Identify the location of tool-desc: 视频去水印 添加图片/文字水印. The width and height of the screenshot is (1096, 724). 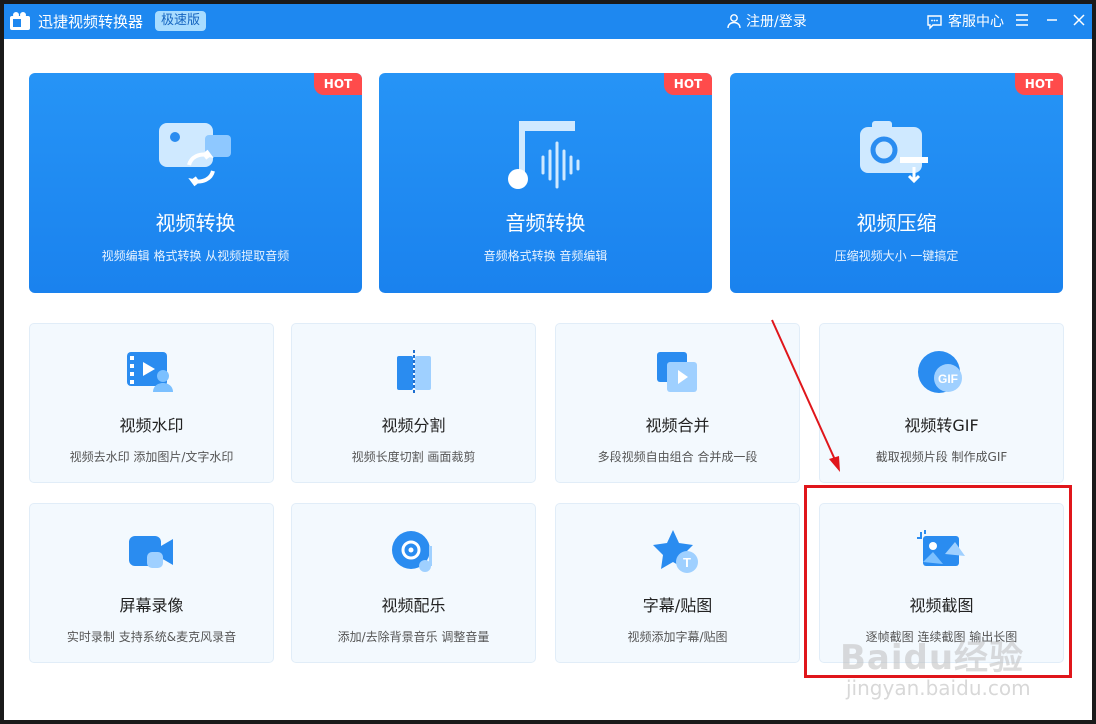
(151, 457).